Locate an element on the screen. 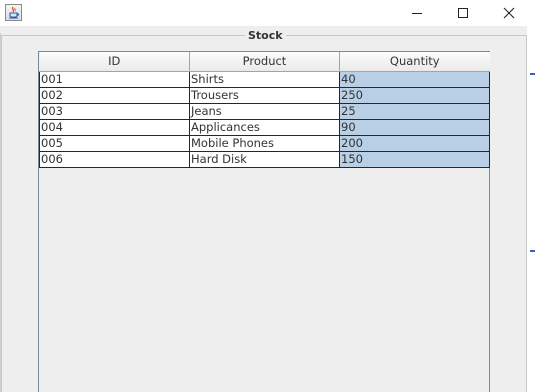 The width and height of the screenshot is (535, 392). cell-quantity: 40 is located at coordinates (414, 79).